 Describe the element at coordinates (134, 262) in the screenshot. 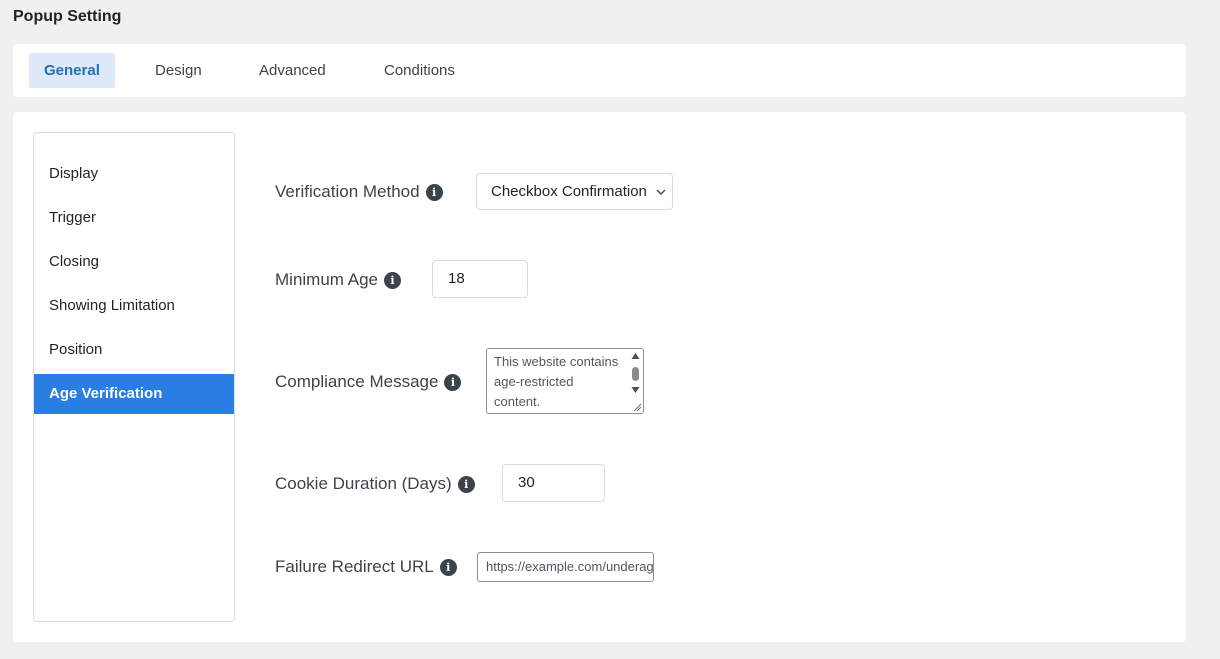

I see `sidebar-item-closing: Closing` at that location.